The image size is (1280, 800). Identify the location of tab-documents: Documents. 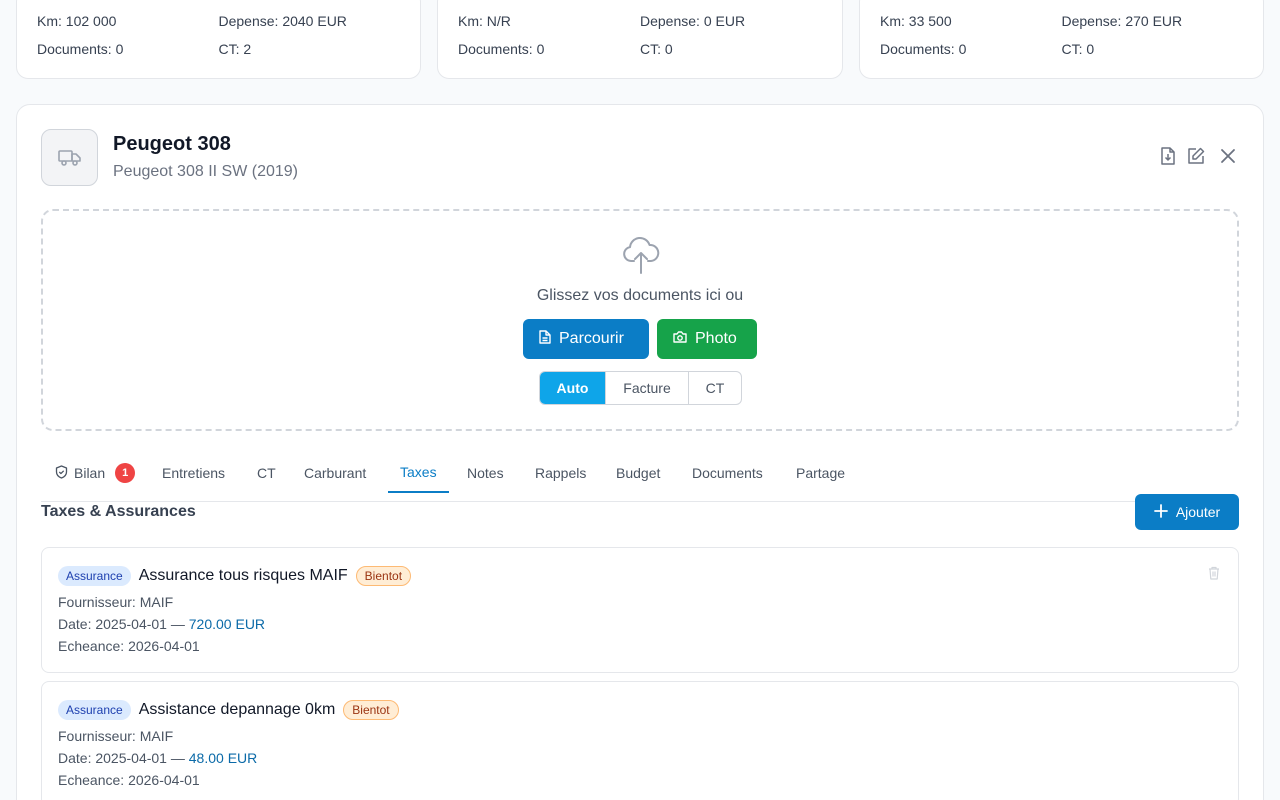
(727, 473).